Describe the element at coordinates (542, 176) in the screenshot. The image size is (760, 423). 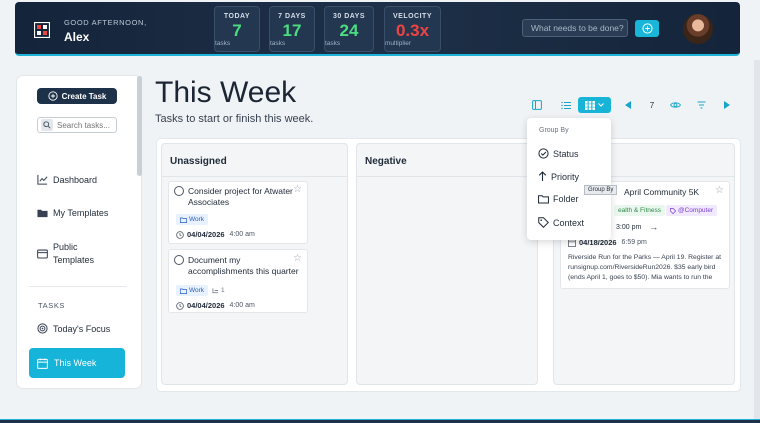
I see `arrow-up-icon` at that location.